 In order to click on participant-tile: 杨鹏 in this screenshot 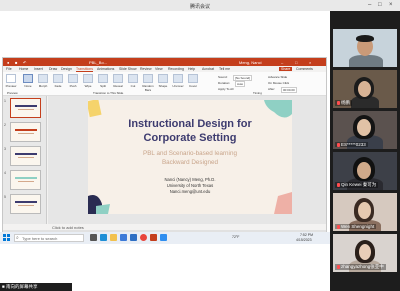, I will do `click(365, 89)`.